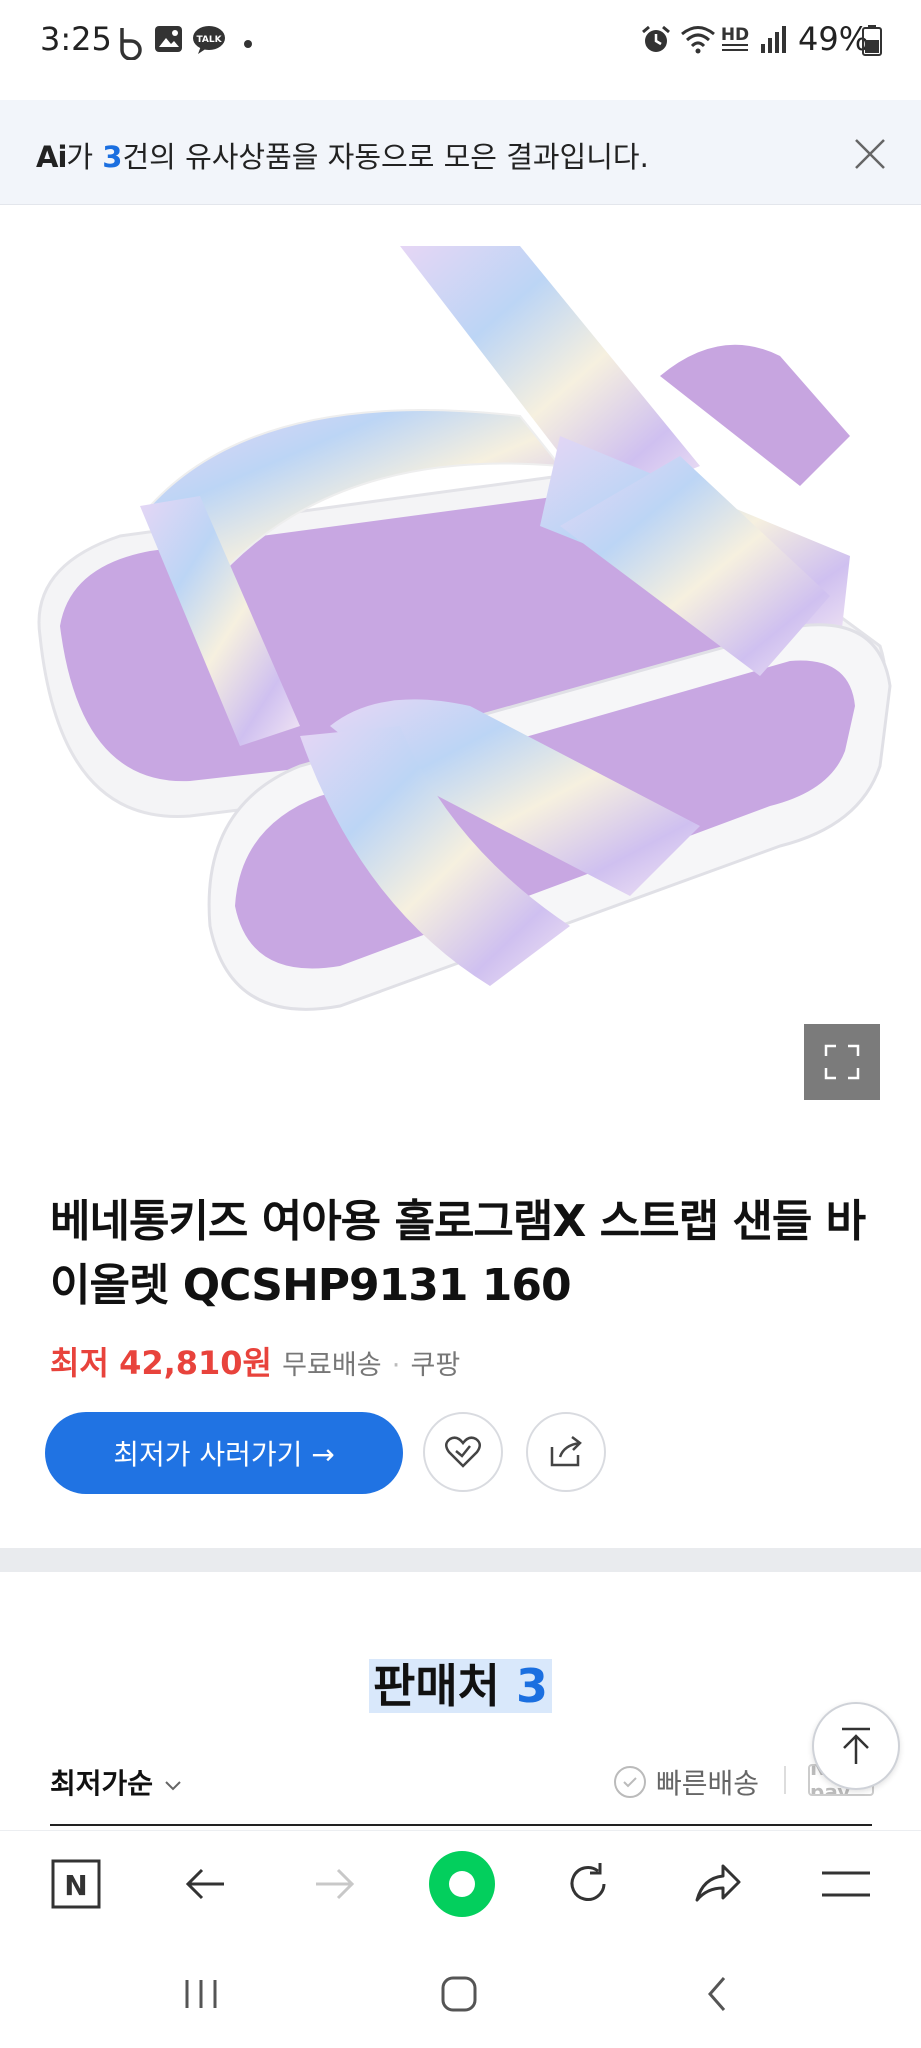 The height and width of the screenshot is (2048, 921). I want to click on naver-home-icon: N, so click(76, 1884).